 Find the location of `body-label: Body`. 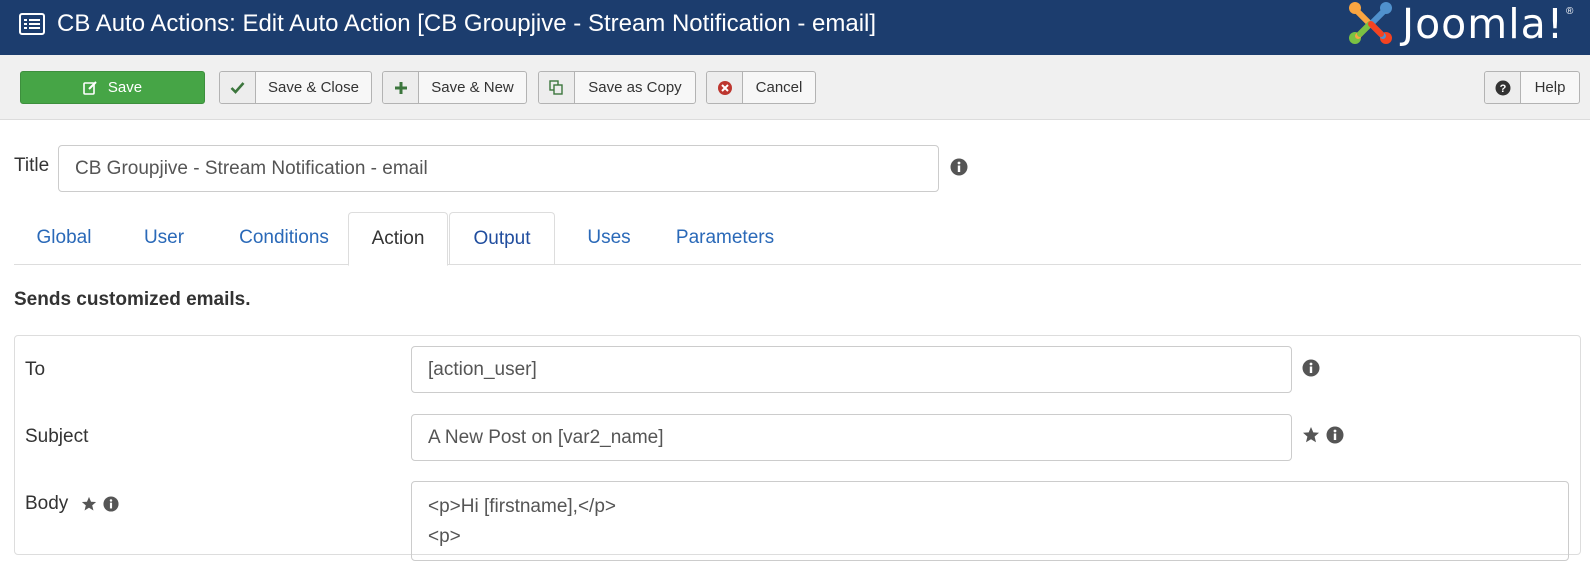

body-label: Body is located at coordinates (47, 503).